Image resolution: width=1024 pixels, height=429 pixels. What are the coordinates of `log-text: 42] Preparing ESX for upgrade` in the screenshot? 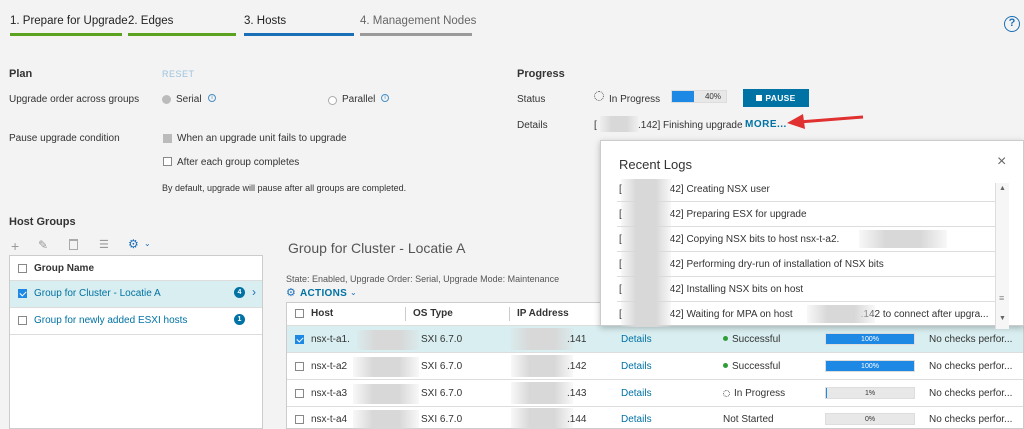 It's located at (738, 214).